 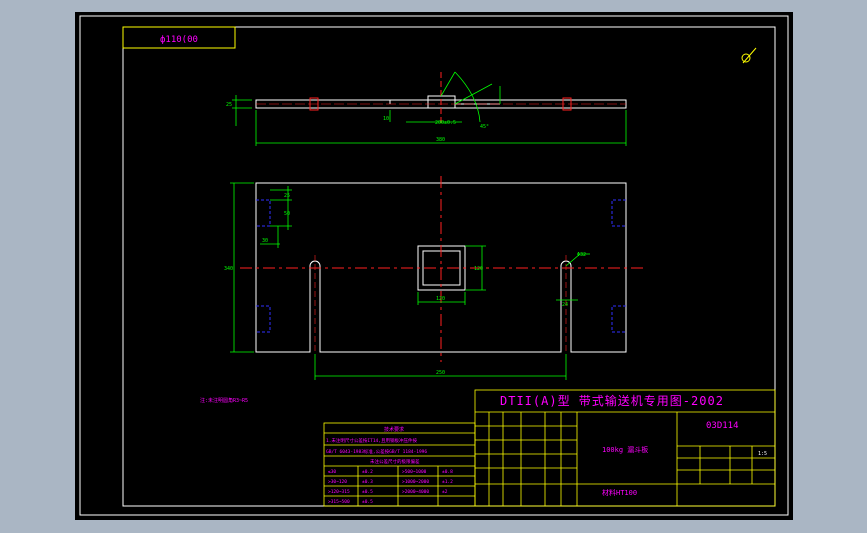 I want to click on left-note: 注:未注明圆角R3~R5, so click(x=224, y=400).